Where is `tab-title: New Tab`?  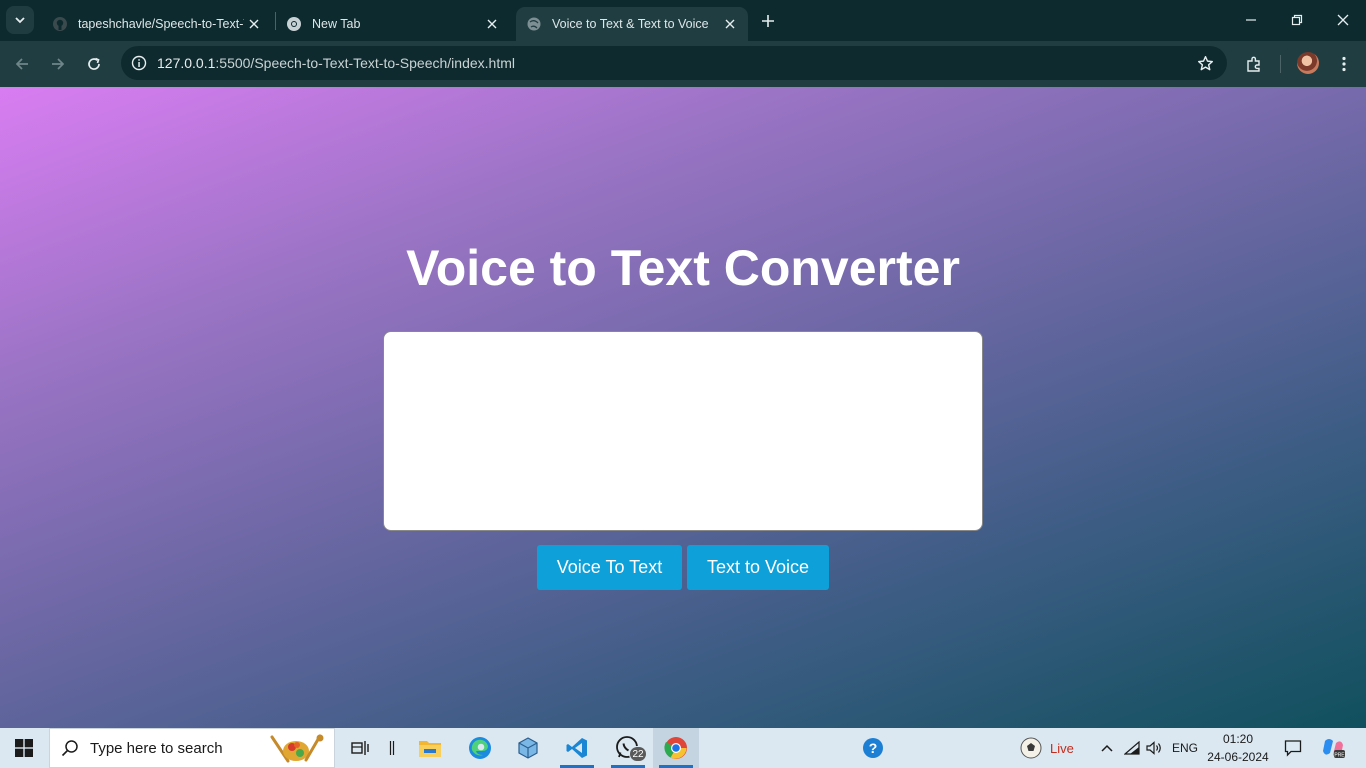 tab-title: New Tab is located at coordinates (336, 24).